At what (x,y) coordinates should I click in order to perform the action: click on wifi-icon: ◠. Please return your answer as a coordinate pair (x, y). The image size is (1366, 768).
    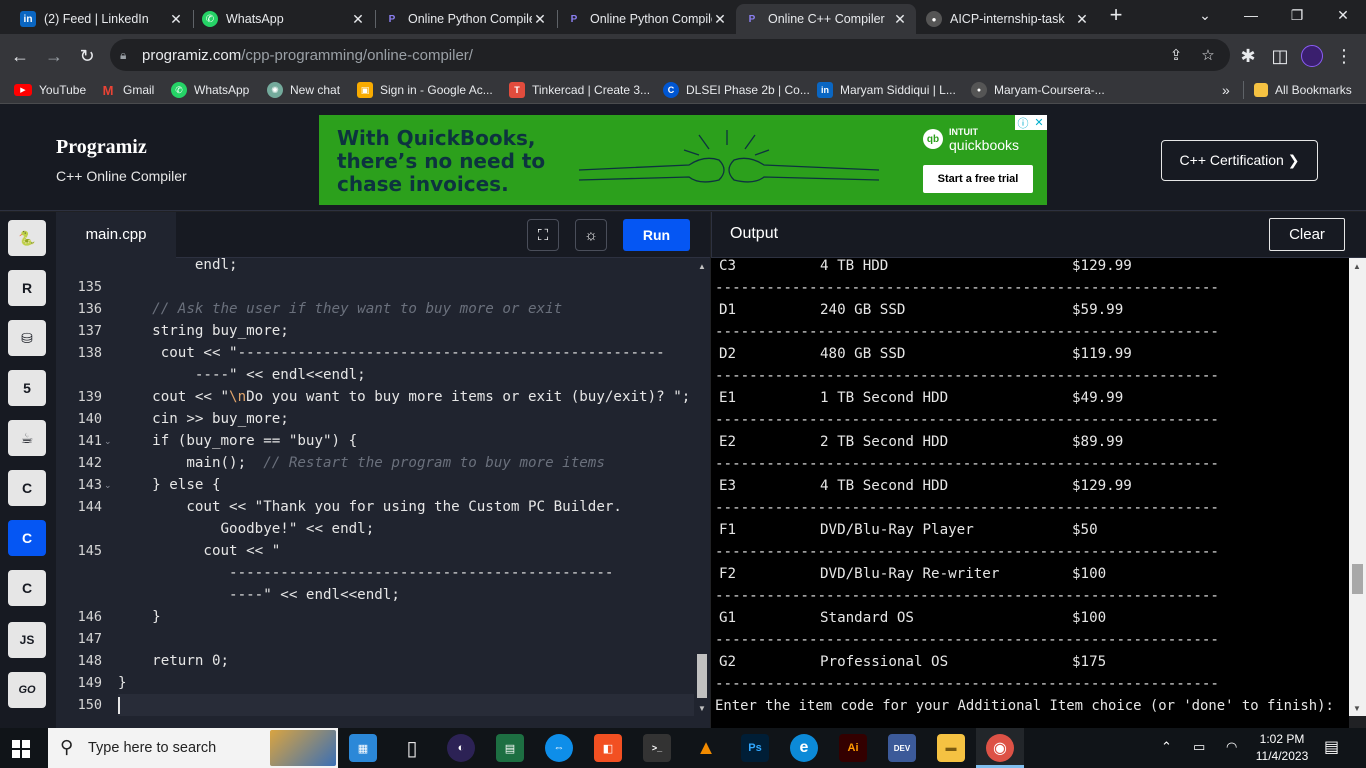
    Looking at the image, I should click on (1231, 747).